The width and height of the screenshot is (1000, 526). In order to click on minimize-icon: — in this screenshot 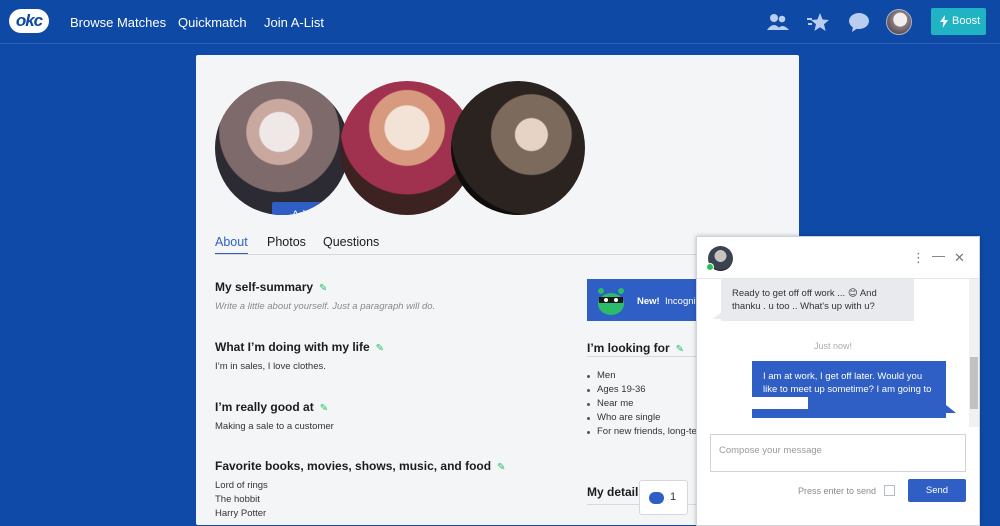, I will do `click(938, 255)`.